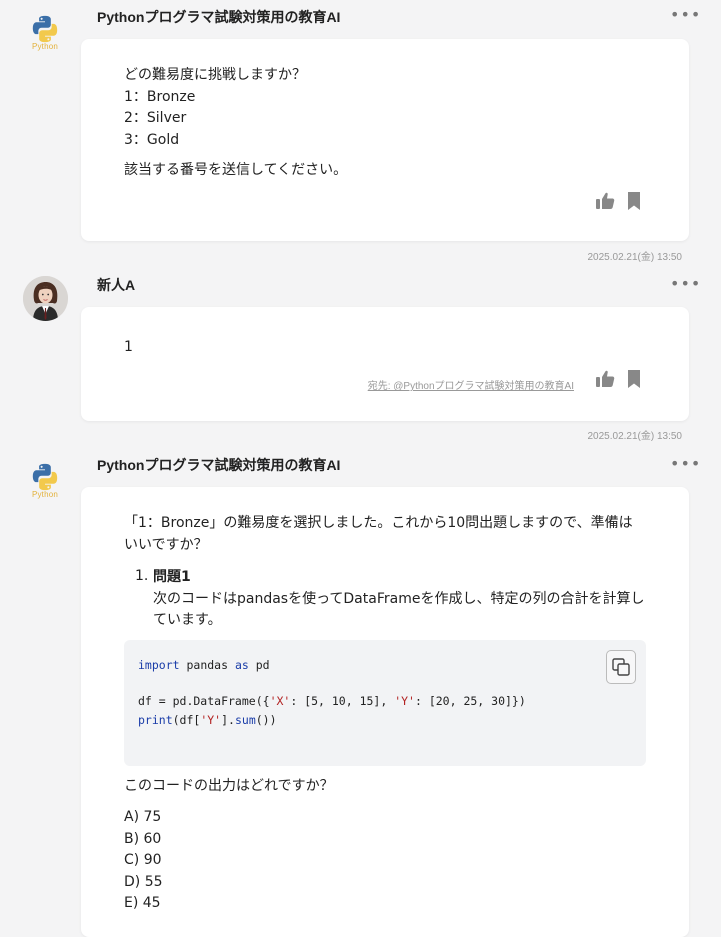 The width and height of the screenshot is (721, 937). What do you see at coordinates (172, 577) in the screenshot?
I see `question-title: 問題1` at bounding box center [172, 577].